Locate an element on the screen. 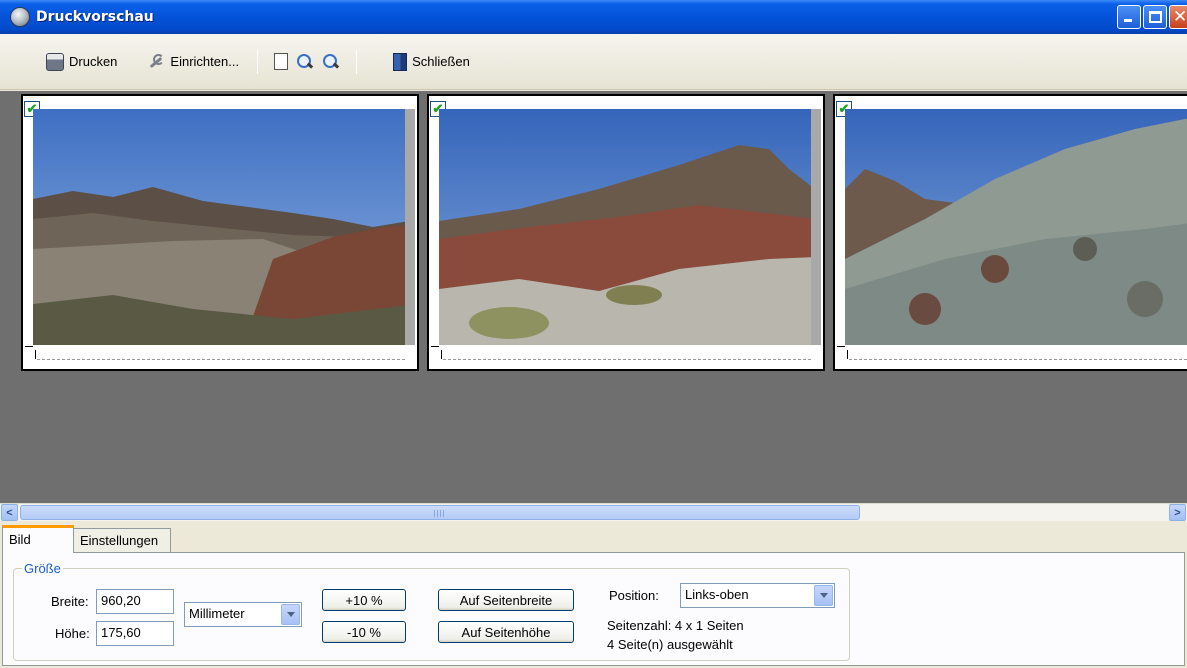 This screenshot has width=1187, height=668. position-label: Position: is located at coordinates (634, 595).